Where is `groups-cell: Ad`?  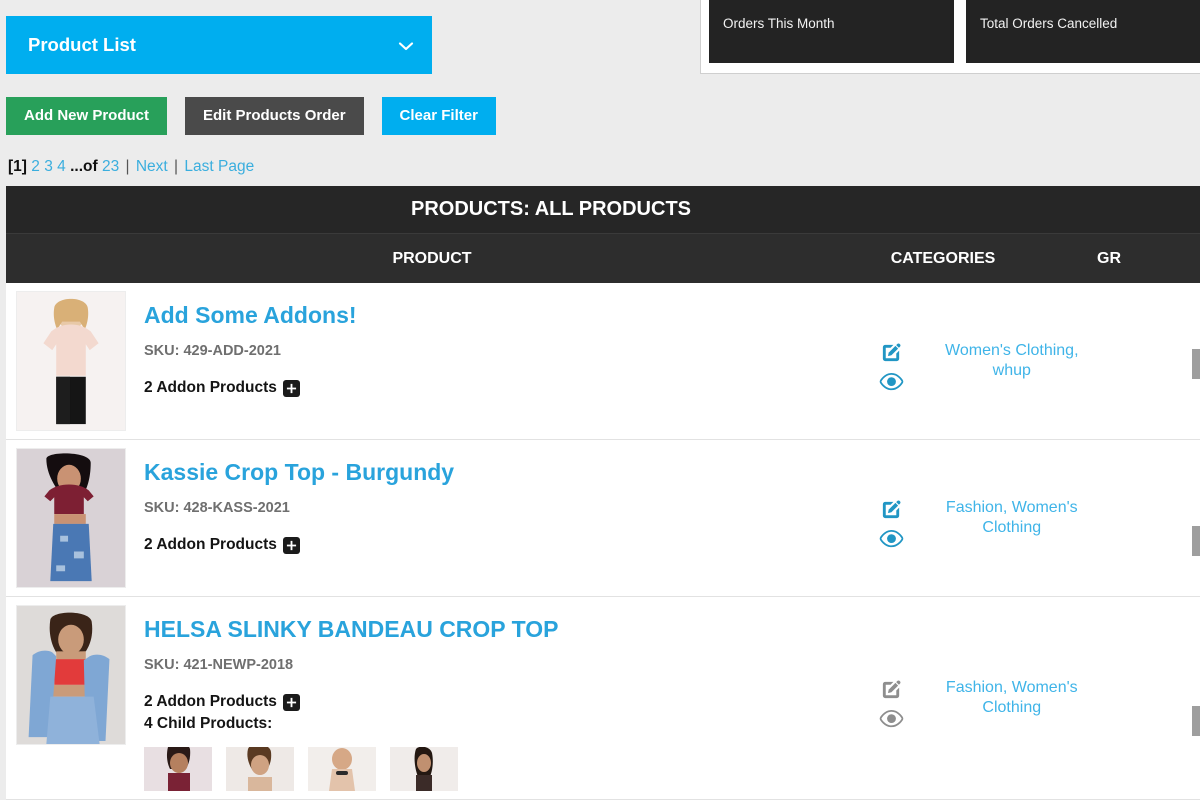
groups-cell: Ad is located at coordinates (1148, 361).